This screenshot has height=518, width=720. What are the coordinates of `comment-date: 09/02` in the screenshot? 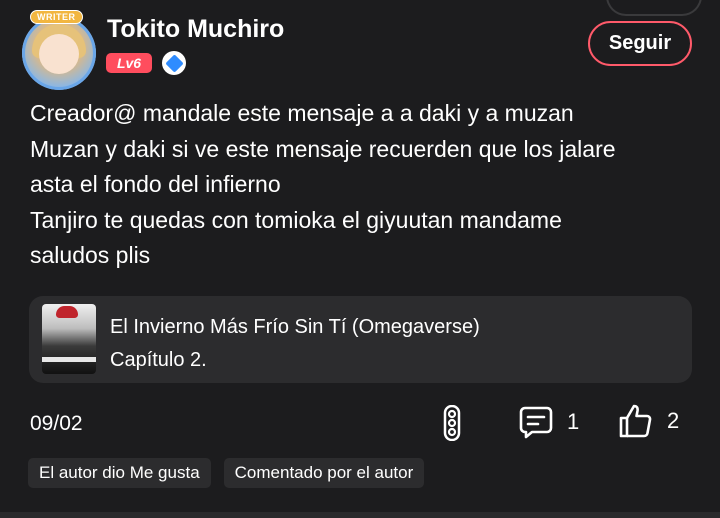 It's located at (56, 423).